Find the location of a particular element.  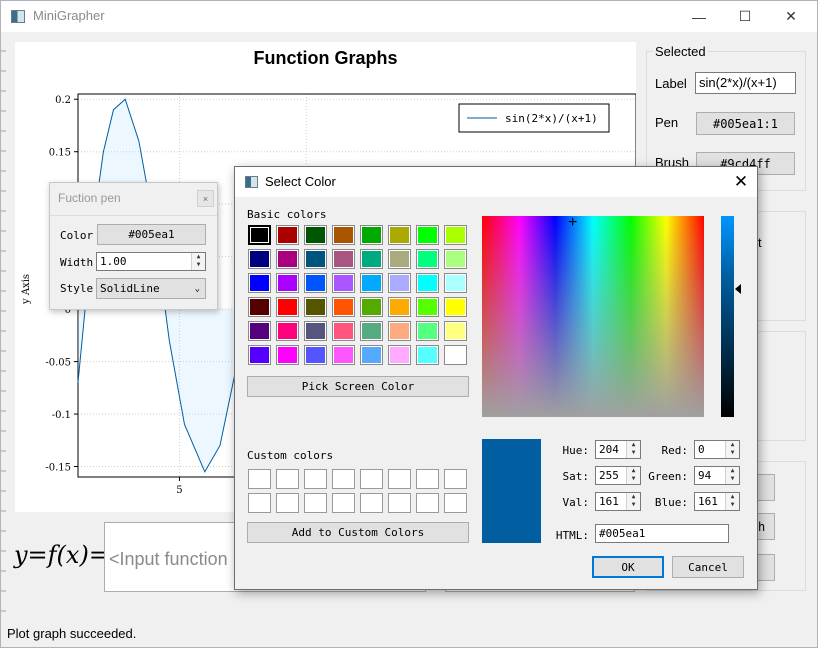

left-edge-strip is located at coordinates (3, 327).